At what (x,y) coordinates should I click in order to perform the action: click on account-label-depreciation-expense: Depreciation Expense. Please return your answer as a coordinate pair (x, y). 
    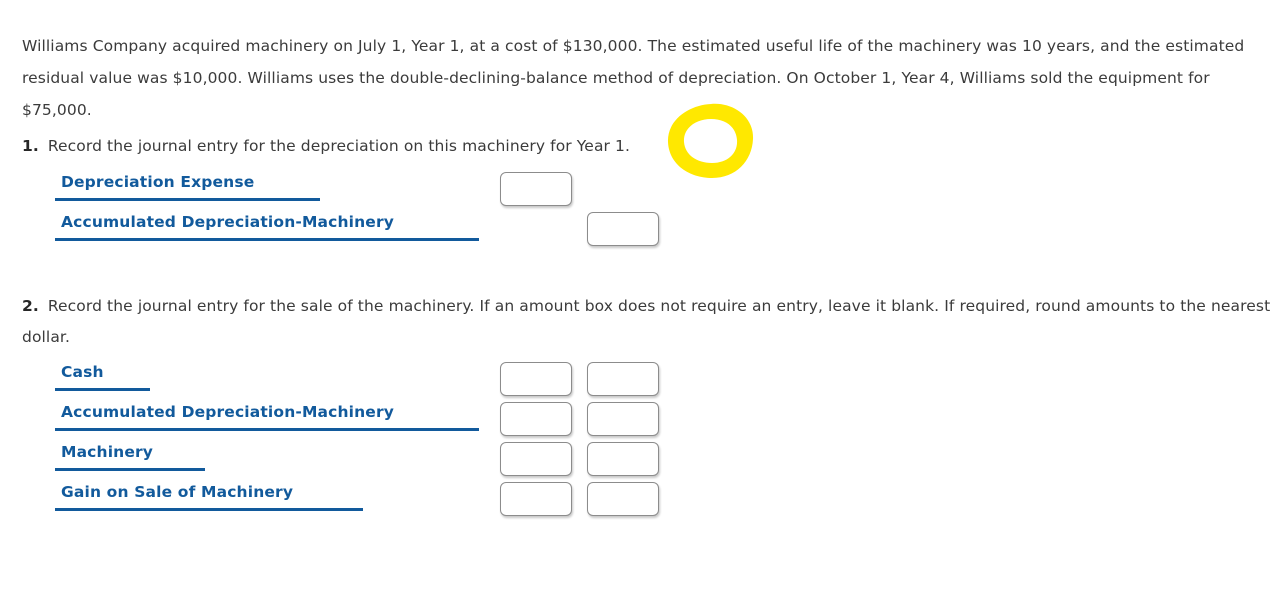
    Looking at the image, I should click on (157, 182).